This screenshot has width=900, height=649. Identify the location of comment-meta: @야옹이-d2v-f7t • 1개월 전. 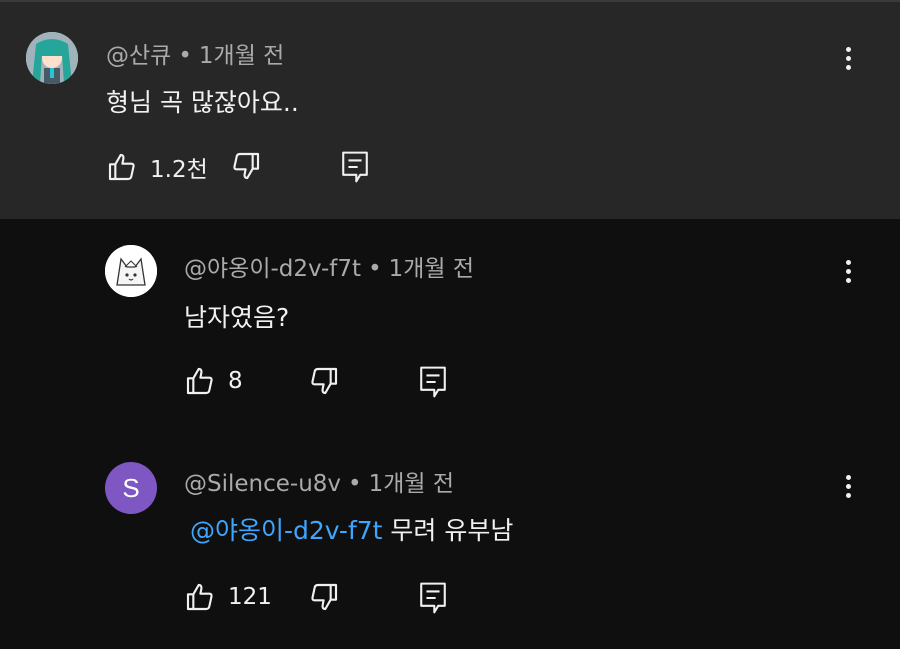
(329, 266).